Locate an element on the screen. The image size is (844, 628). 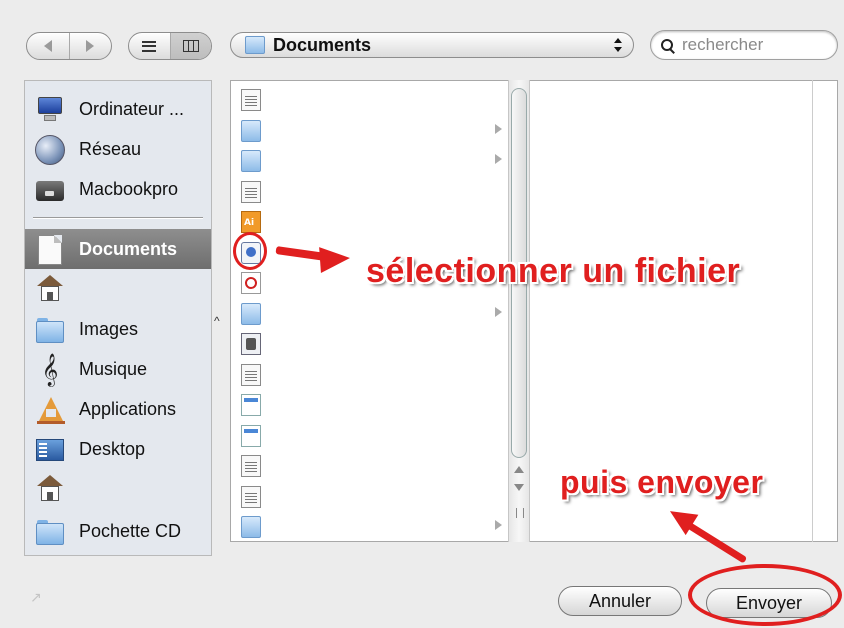
back-arrow-icon is located at coordinates (47, 46).